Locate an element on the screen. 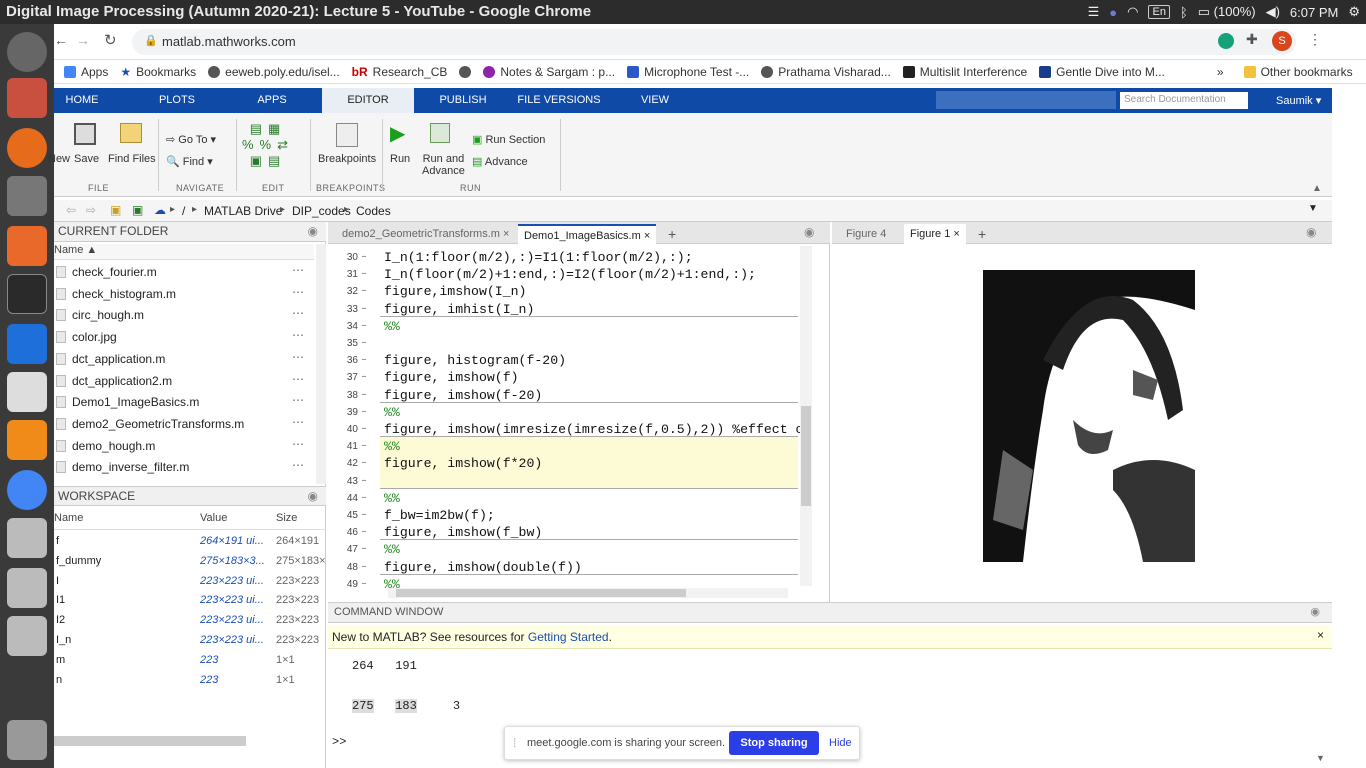 The height and width of the screenshot is (768, 1366). extensions-icon: ✚ is located at coordinates (1252, 39).